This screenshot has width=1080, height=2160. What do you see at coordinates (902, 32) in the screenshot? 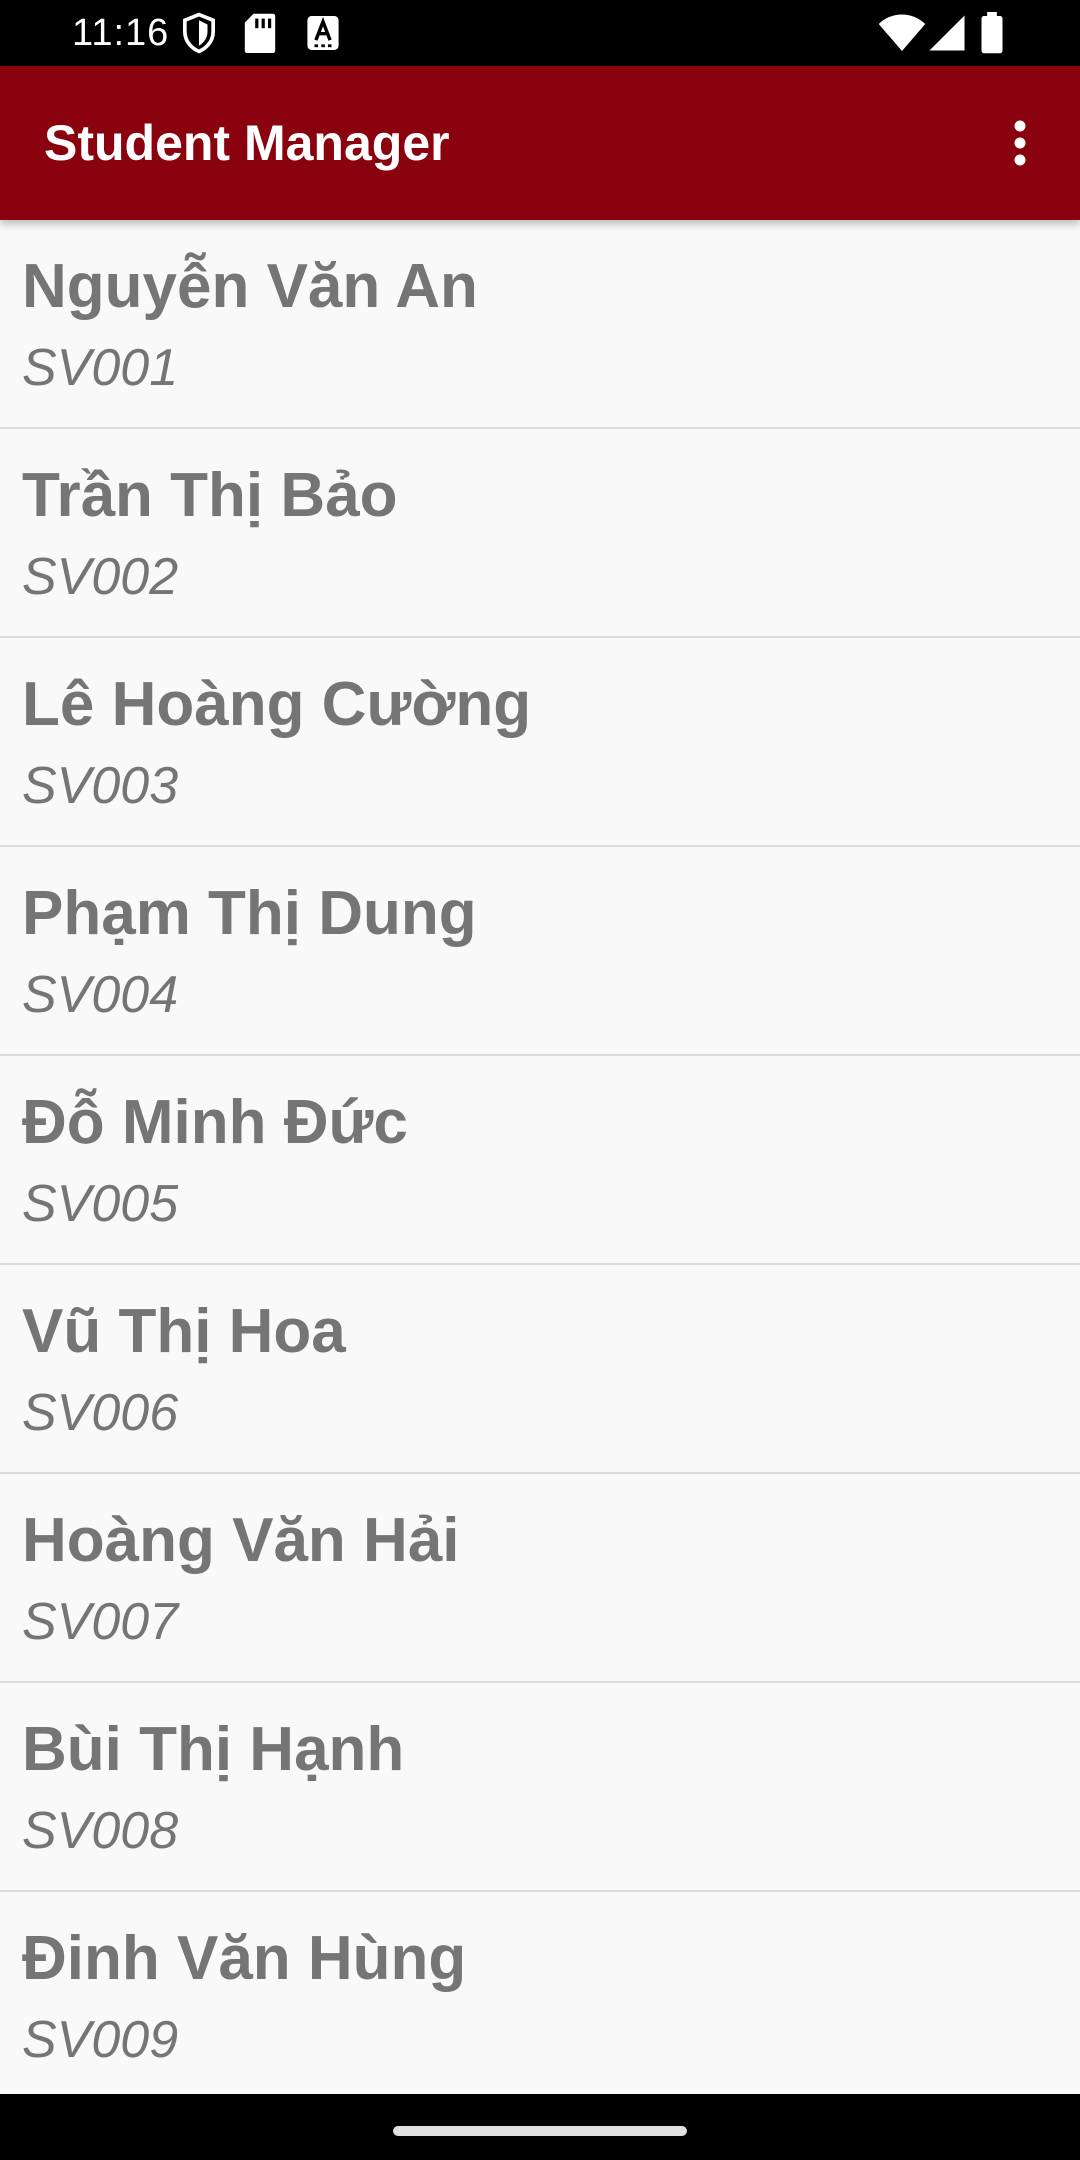
I see `wifi-icon` at bounding box center [902, 32].